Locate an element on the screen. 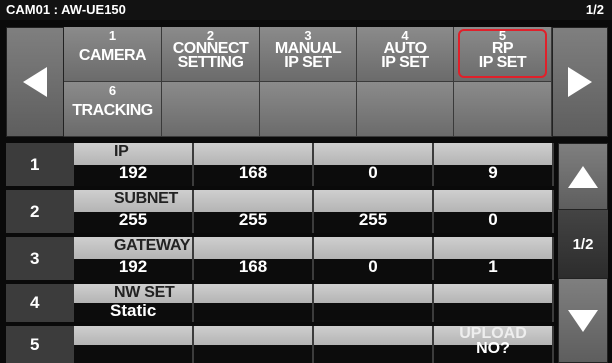 This screenshot has width=612, height=363. row-number: 2 is located at coordinates (35, 211).